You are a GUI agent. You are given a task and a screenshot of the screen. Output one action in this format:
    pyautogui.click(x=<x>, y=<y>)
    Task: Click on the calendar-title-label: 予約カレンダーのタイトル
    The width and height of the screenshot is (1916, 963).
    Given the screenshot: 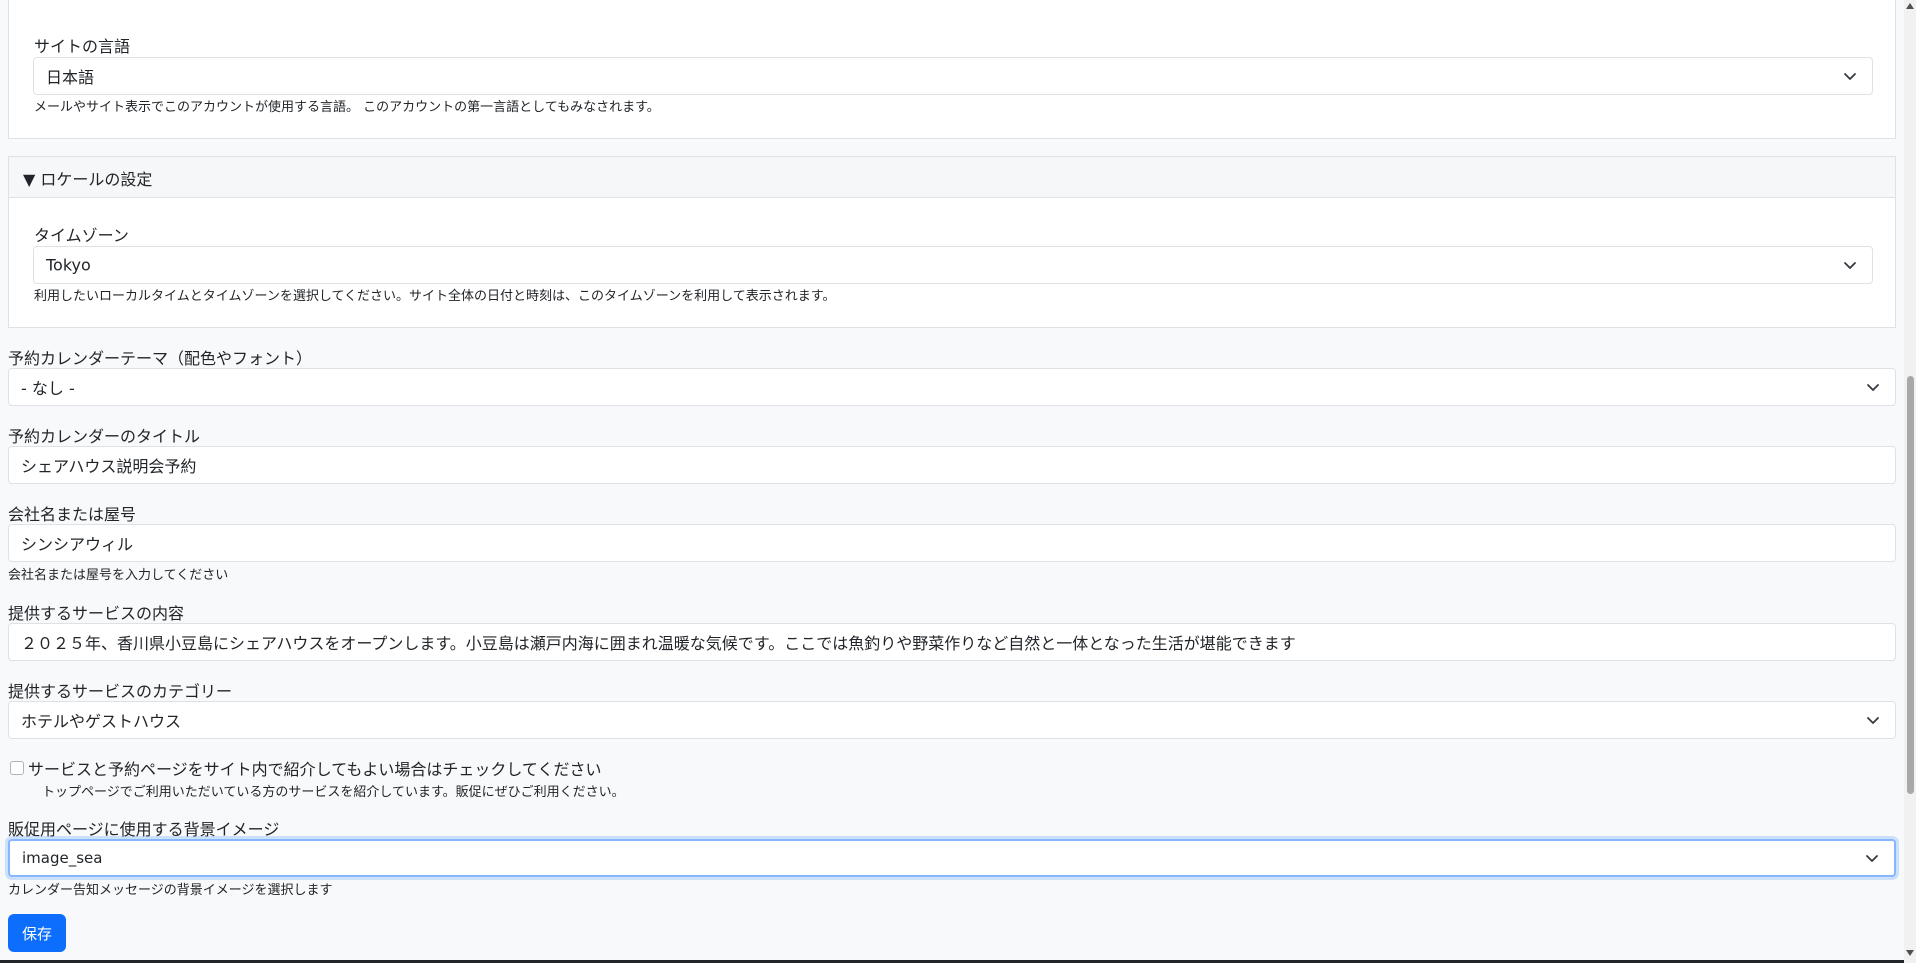 What is the action you would take?
    pyautogui.click(x=104, y=436)
    